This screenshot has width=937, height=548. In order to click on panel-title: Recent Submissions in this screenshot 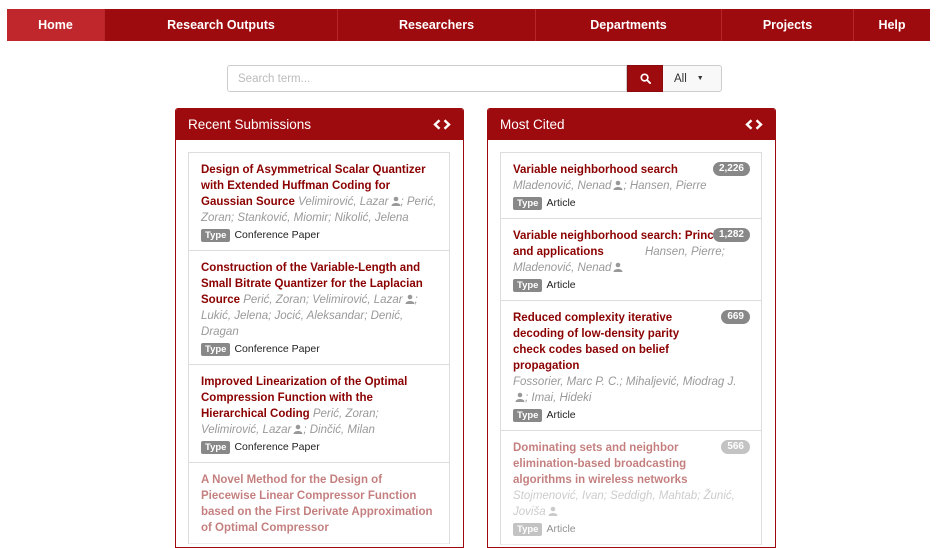, I will do `click(250, 124)`.